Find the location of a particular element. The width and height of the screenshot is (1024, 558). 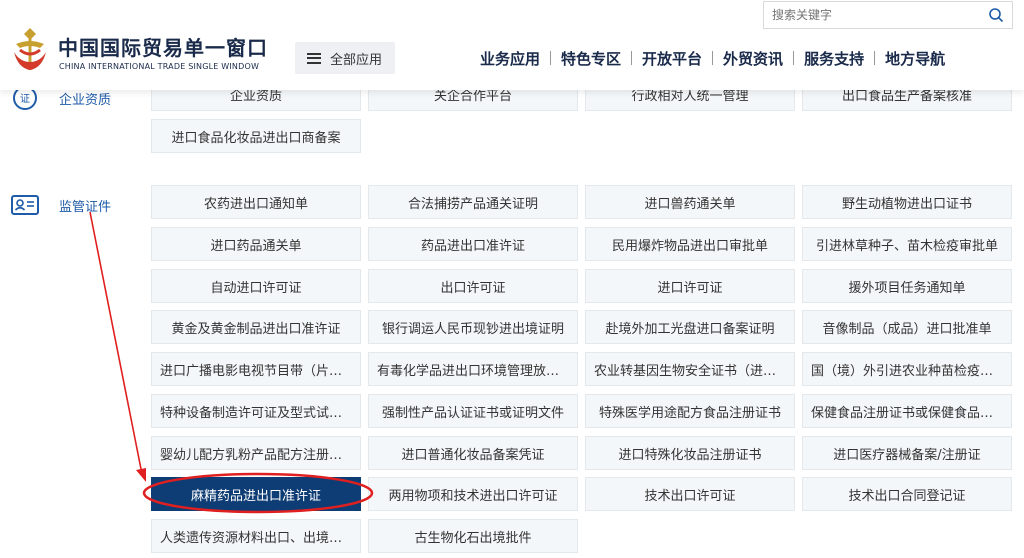

enterprise-item: 进口食品化妆品进出口商备案 is located at coordinates (256, 136).